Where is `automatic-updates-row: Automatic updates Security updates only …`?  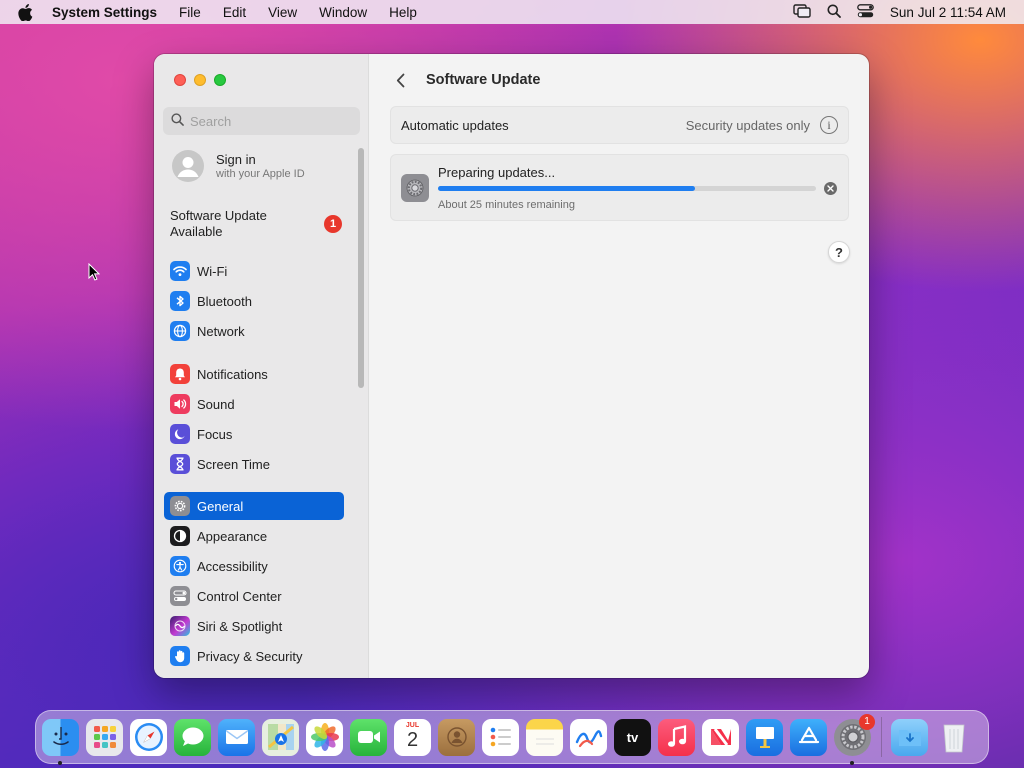 automatic-updates-row: Automatic updates Security updates only … is located at coordinates (619, 125).